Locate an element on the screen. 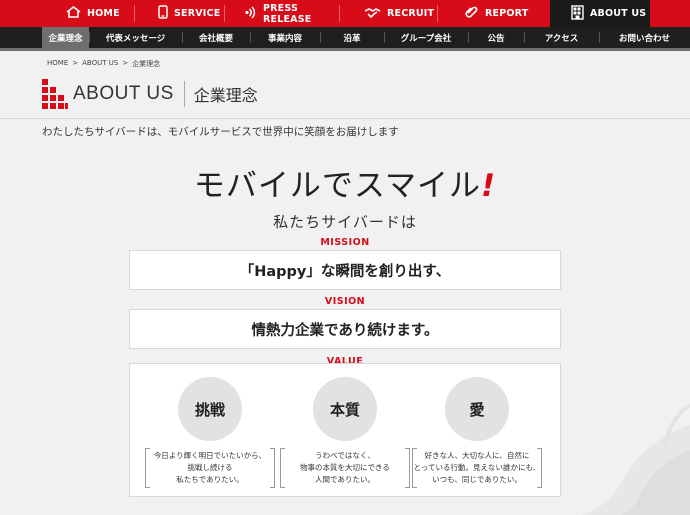  vision-text: 情熱力企業であり続けます。 is located at coordinates (345, 330).